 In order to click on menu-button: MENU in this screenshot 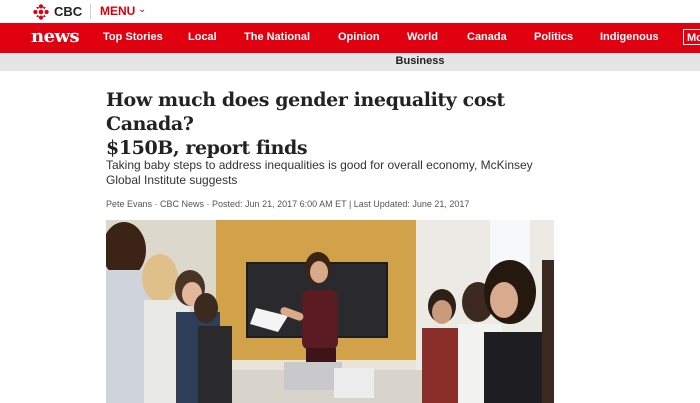, I will do `click(117, 11)`.